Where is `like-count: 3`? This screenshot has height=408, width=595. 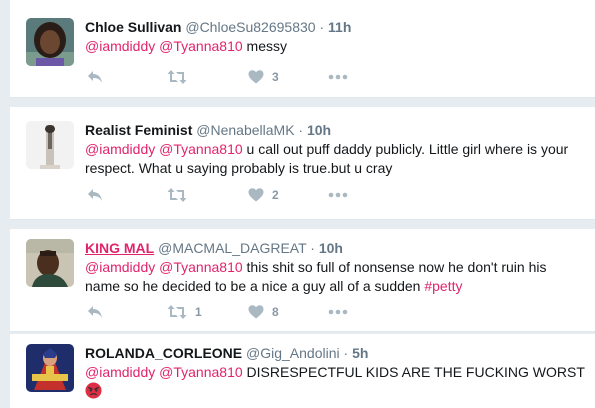 like-count: 3 is located at coordinates (275, 77).